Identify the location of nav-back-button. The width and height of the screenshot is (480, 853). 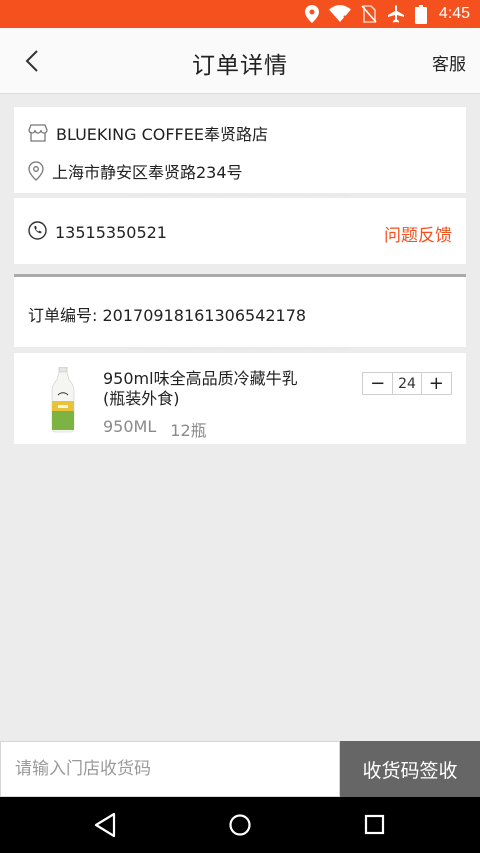
(105, 827).